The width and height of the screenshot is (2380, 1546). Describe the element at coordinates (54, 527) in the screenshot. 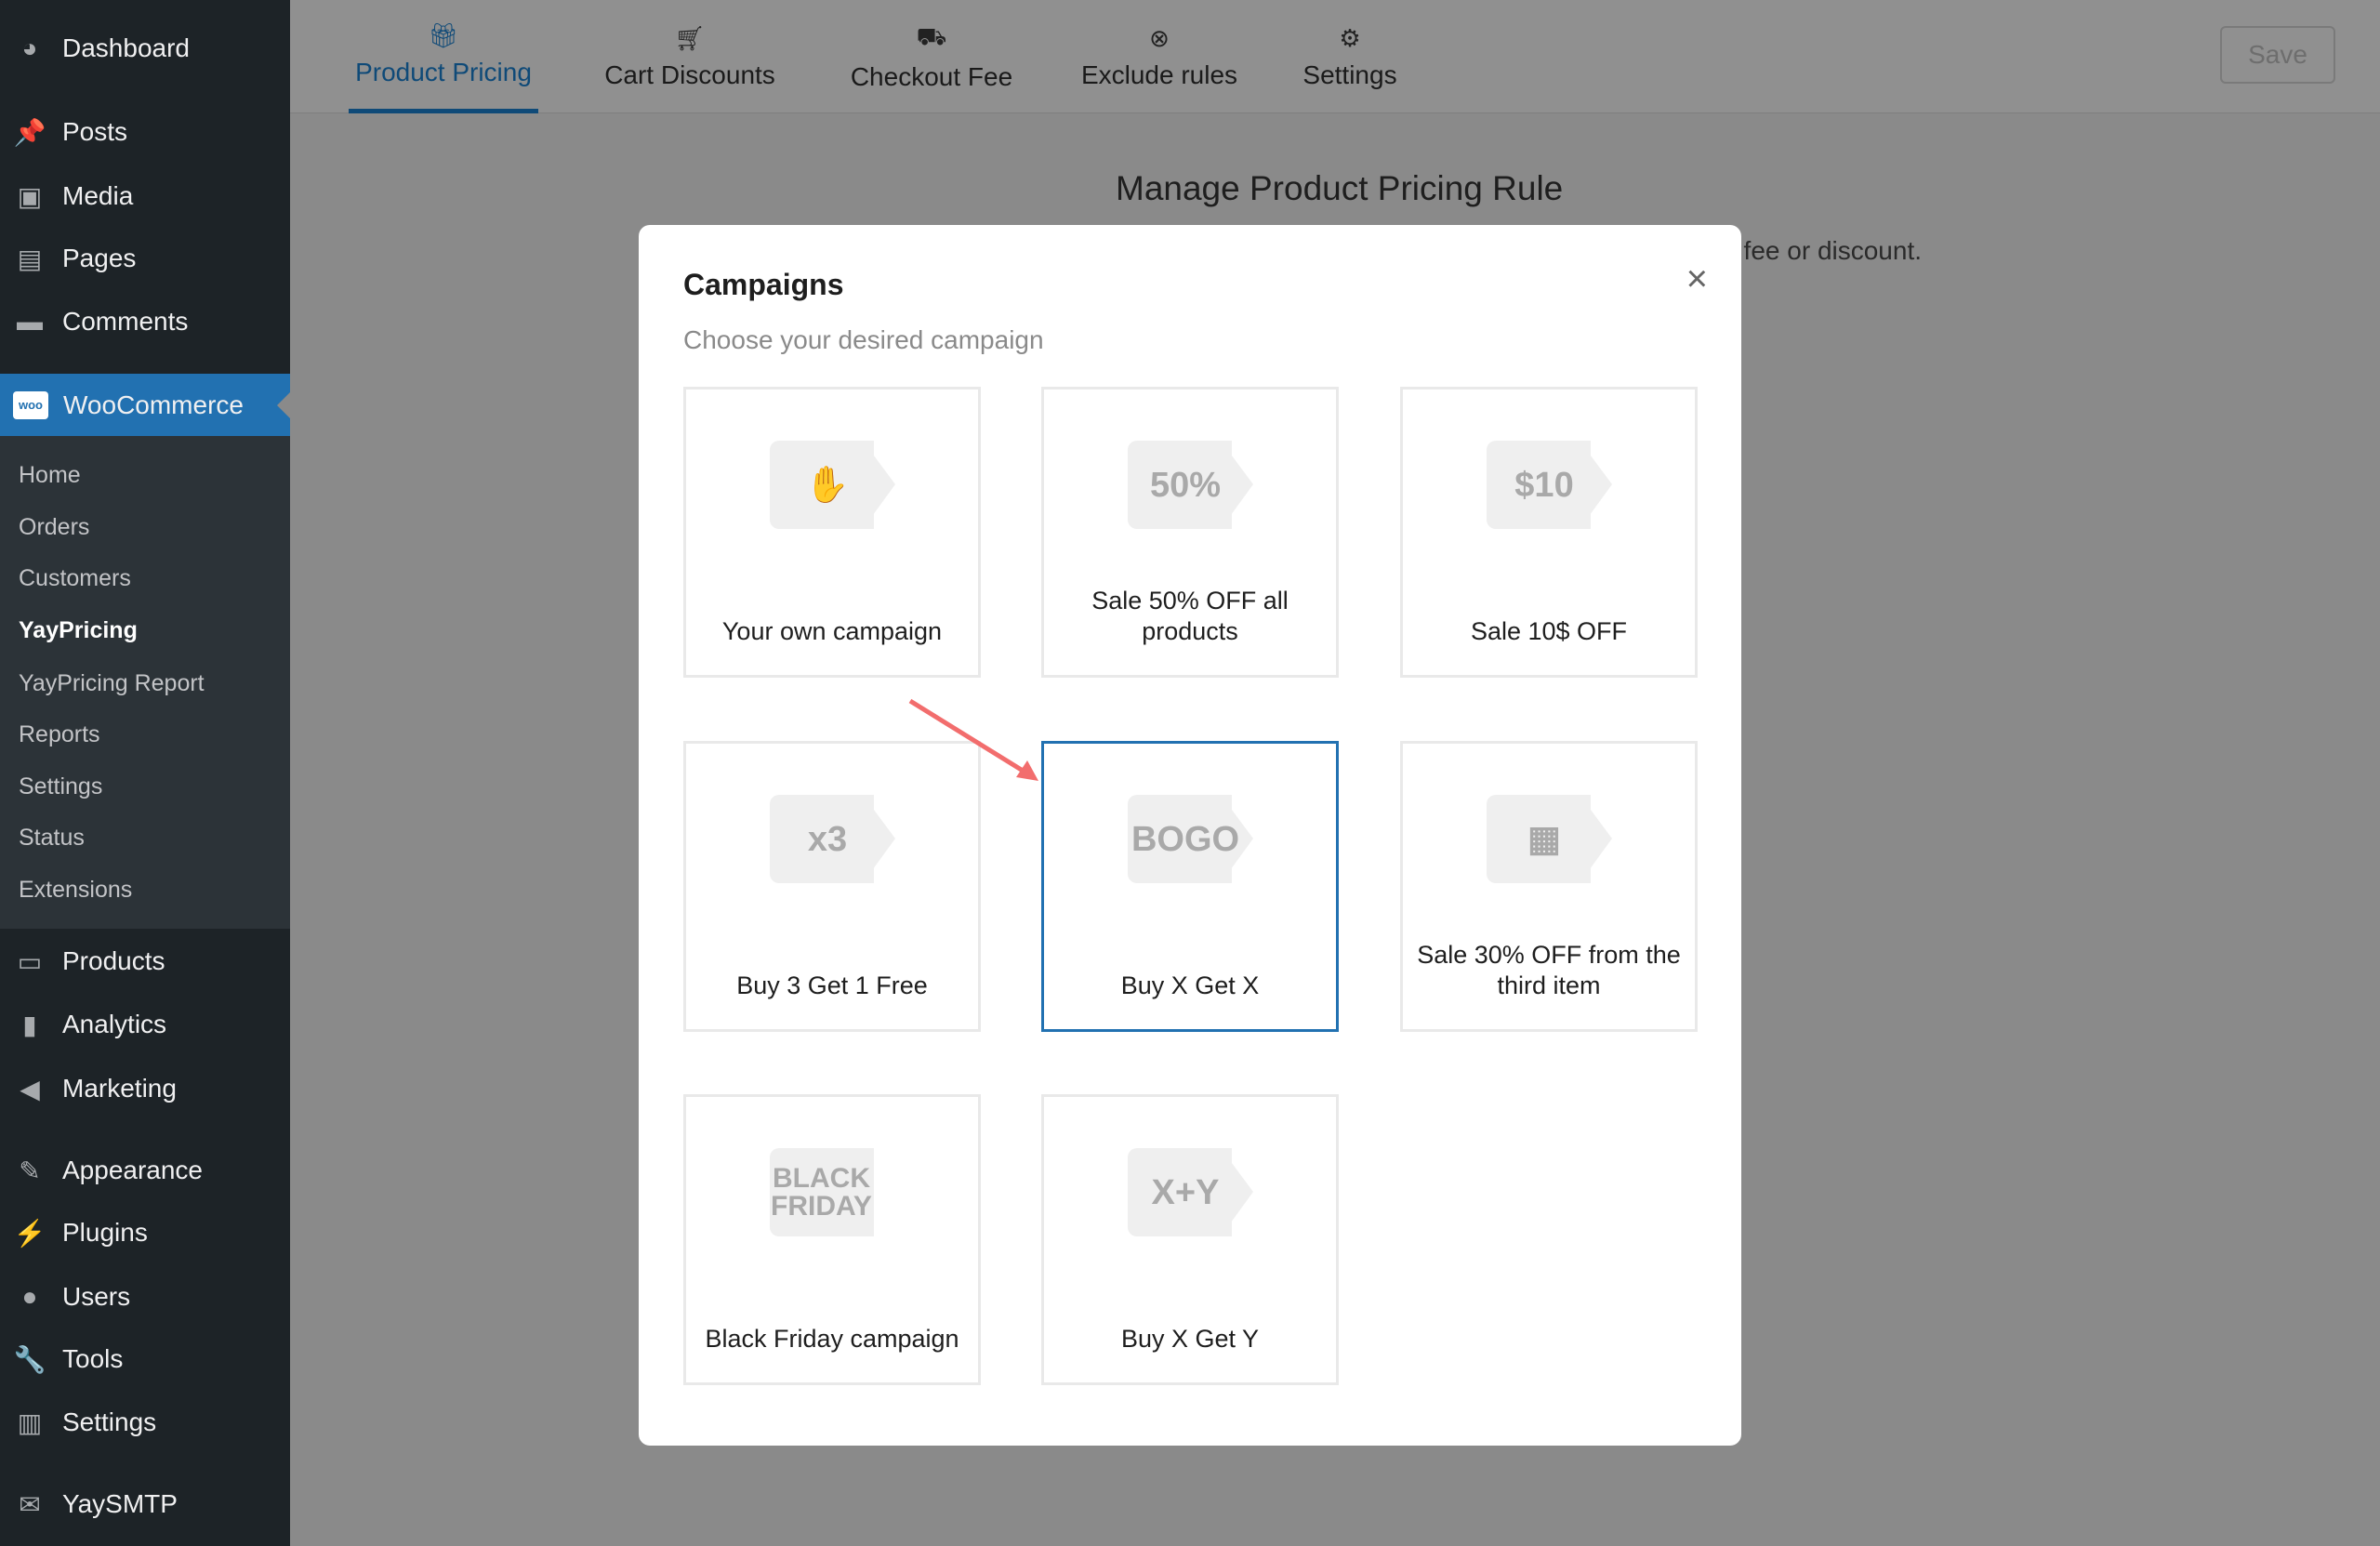

I see `submenu-orders: Orders` at that location.